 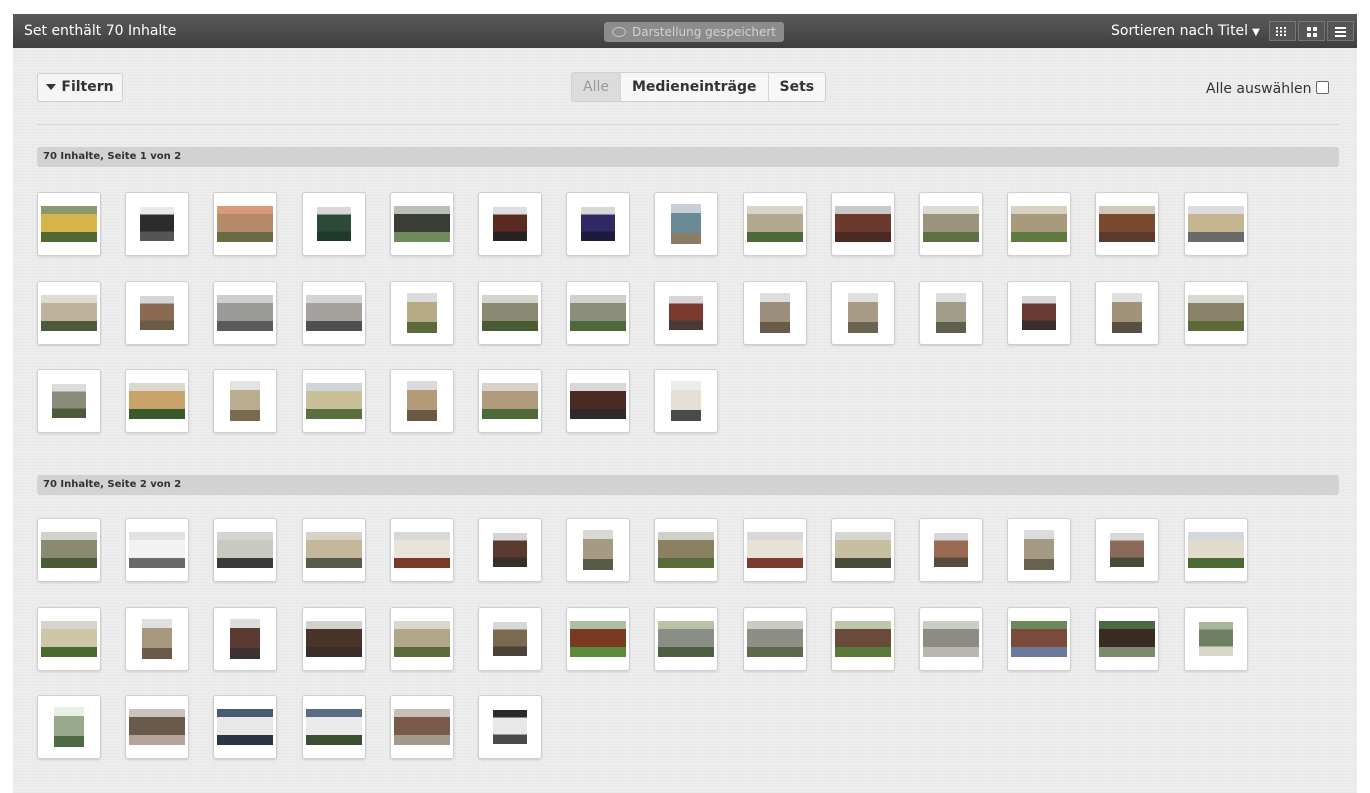 What do you see at coordinates (596, 87) in the screenshot?
I see `tab-alle: Alle` at bounding box center [596, 87].